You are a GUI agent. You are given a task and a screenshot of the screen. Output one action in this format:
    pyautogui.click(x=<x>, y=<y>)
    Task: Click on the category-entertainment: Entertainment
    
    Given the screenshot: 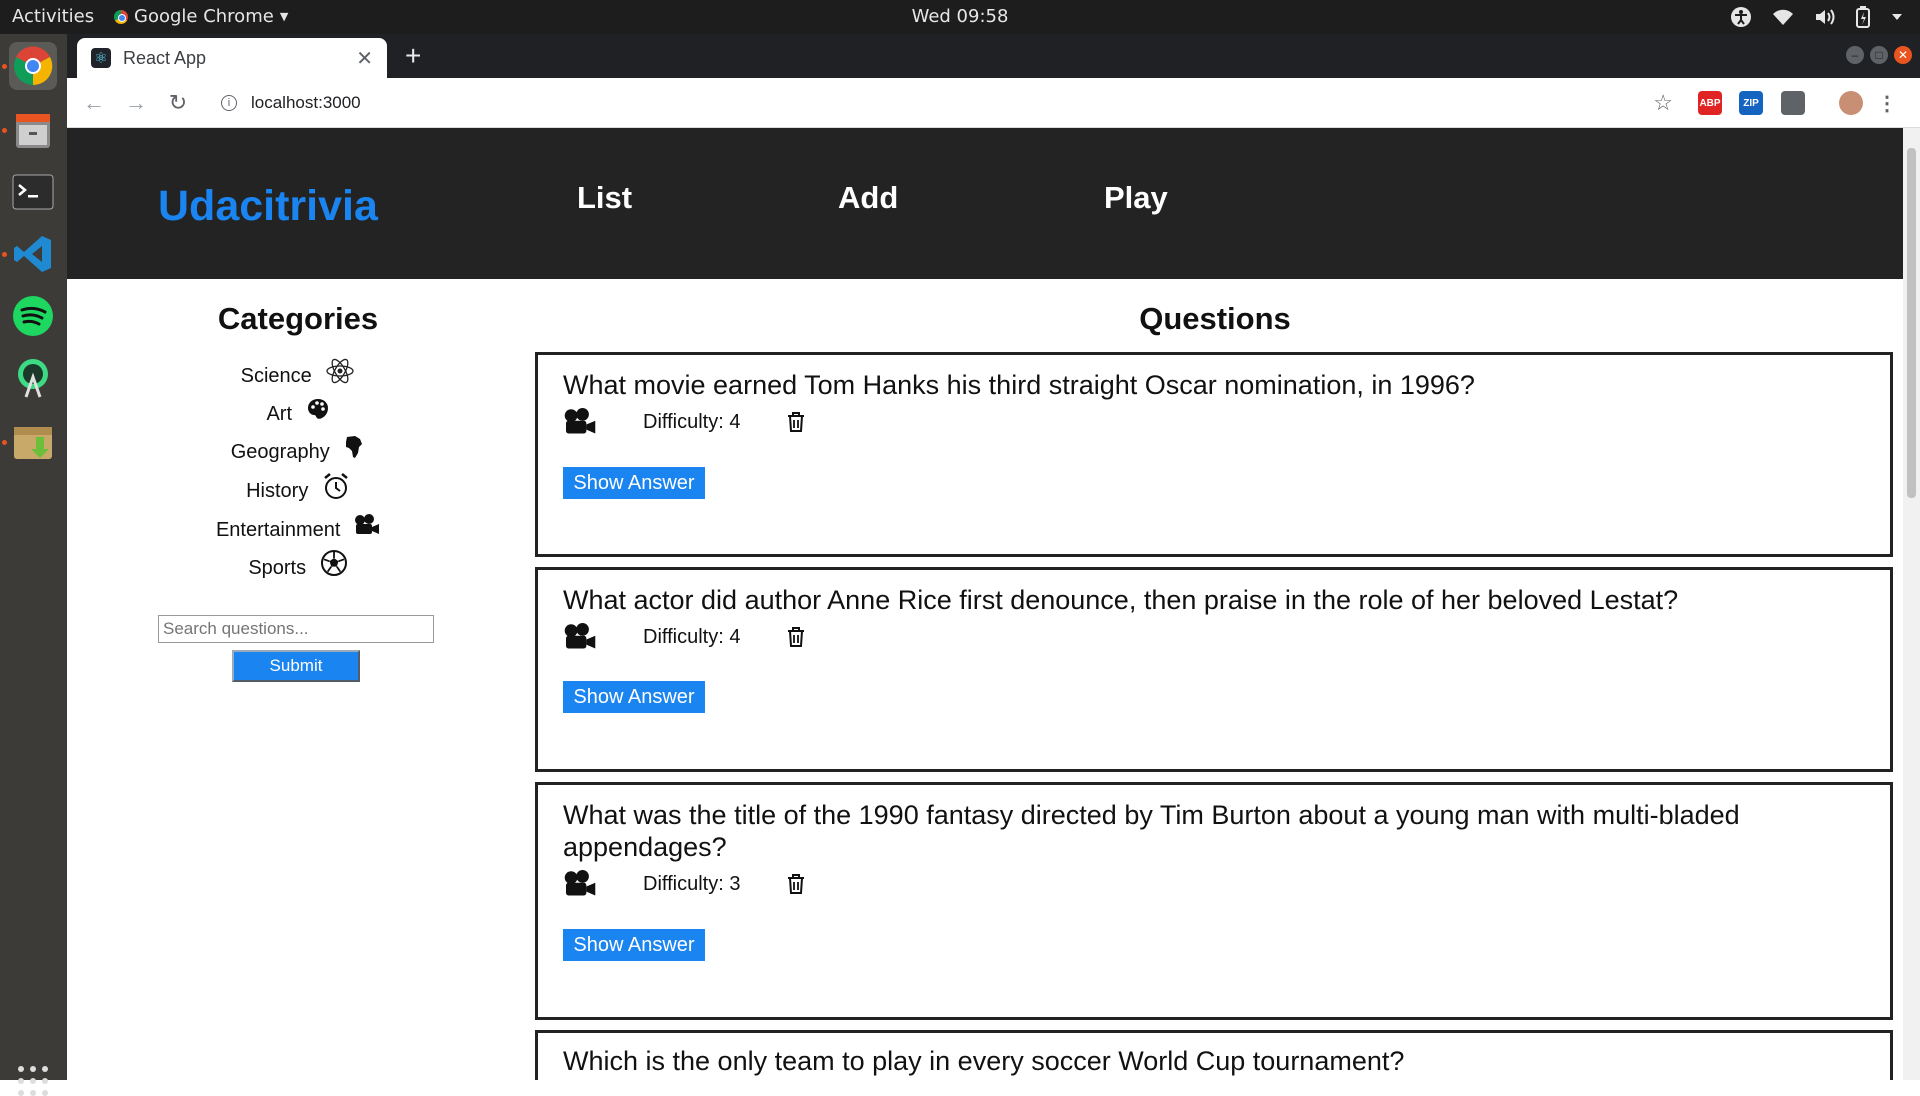 What is the action you would take?
    pyautogui.click(x=298, y=527)
    